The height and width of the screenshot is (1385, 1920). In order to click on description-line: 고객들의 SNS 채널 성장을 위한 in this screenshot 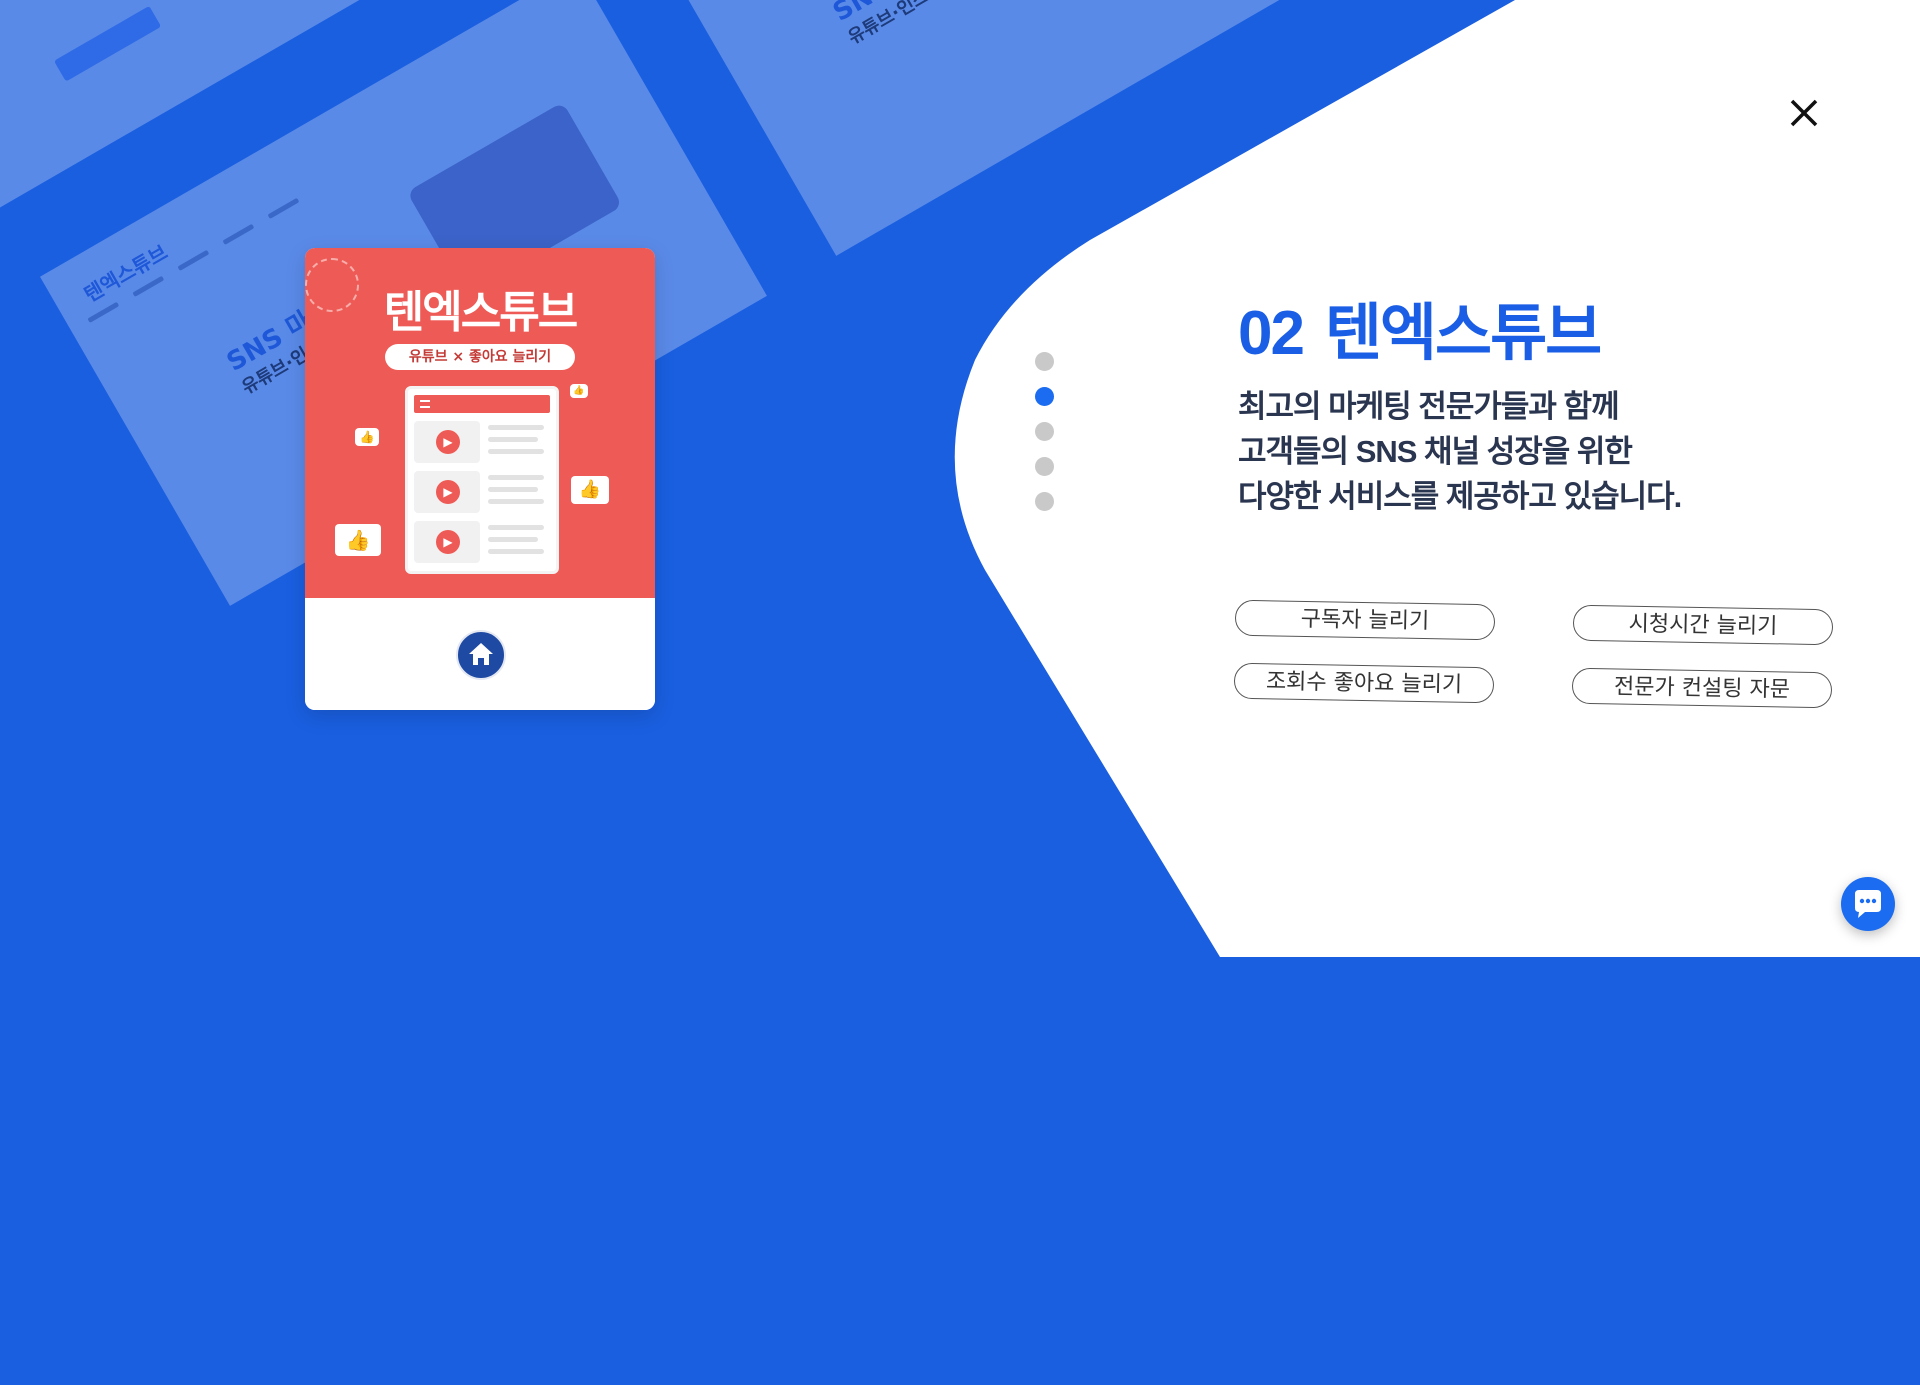, I will do `click(1435, 451)`.